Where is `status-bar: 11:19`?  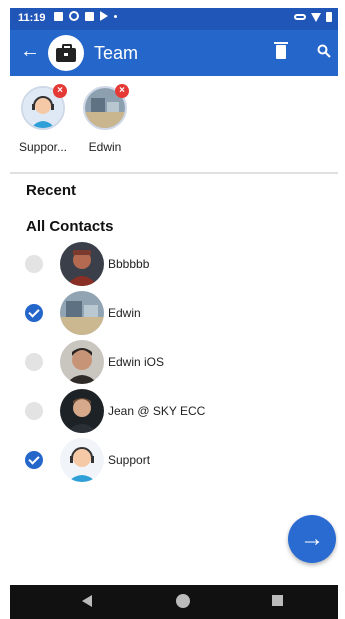 status-bar: 11:19 is located at coordinates (174, 19).